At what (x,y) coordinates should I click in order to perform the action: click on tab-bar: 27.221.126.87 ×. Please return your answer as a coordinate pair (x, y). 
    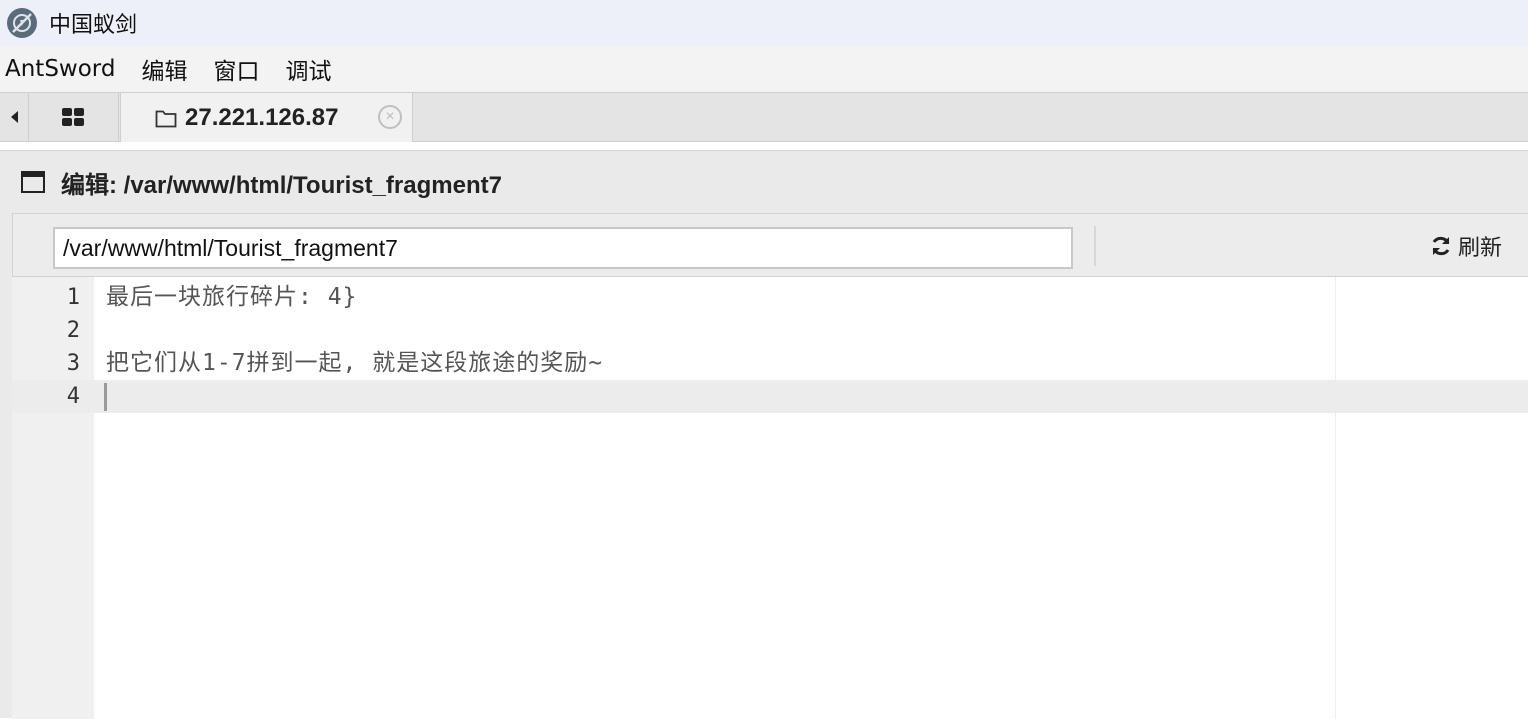
    Looking at the image, I should click on (764, 117).